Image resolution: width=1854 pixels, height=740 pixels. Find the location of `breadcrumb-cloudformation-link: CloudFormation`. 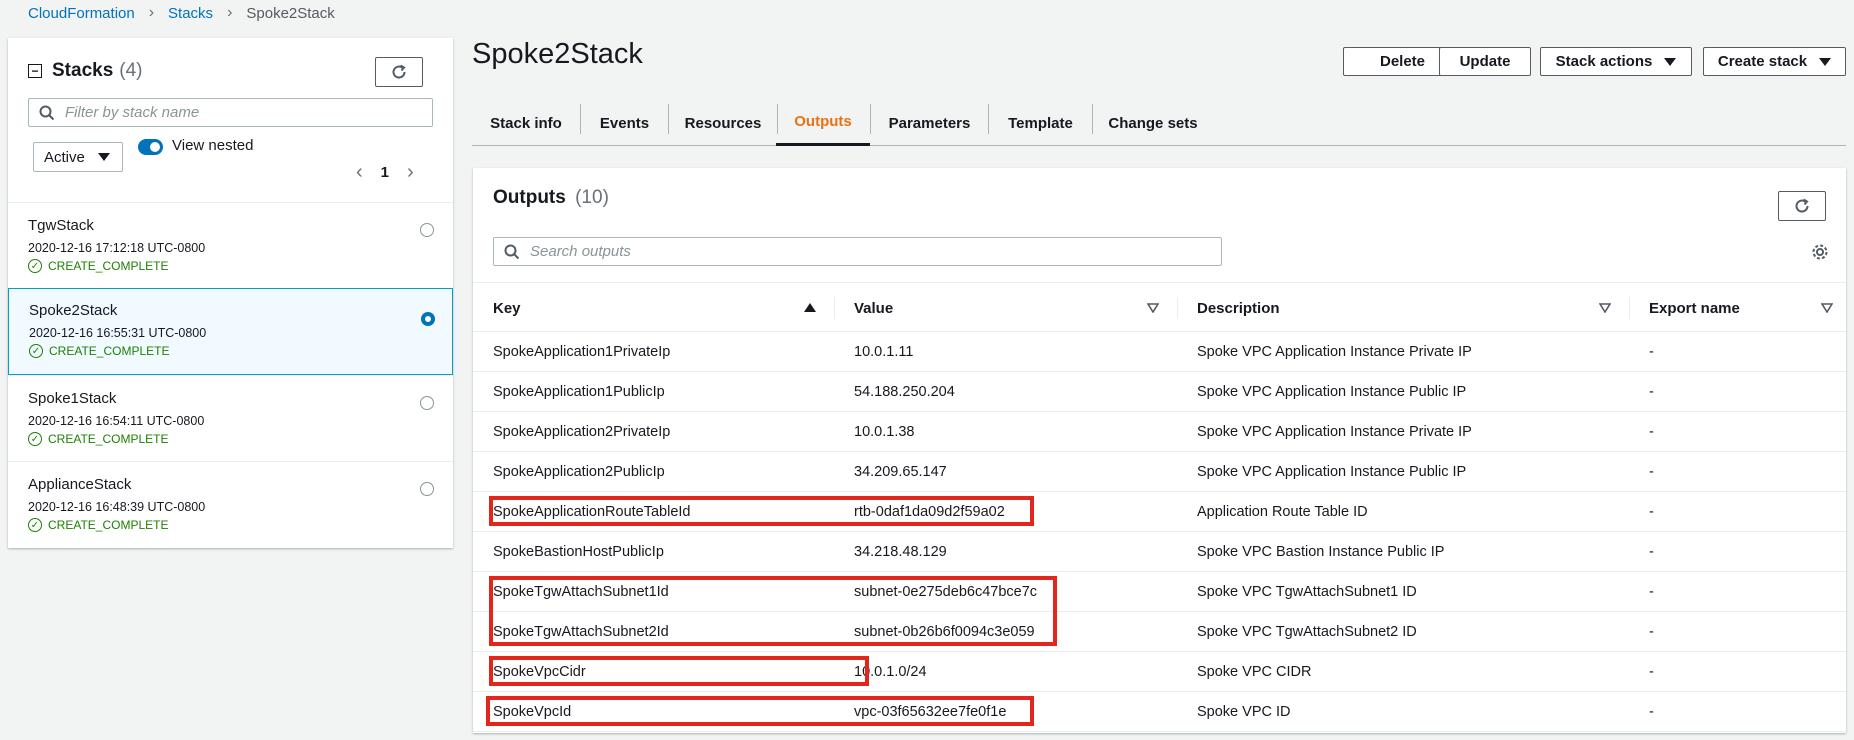

breadcrumb-cloudformation-link: CloudFormation is located at coordinates (81, 13).